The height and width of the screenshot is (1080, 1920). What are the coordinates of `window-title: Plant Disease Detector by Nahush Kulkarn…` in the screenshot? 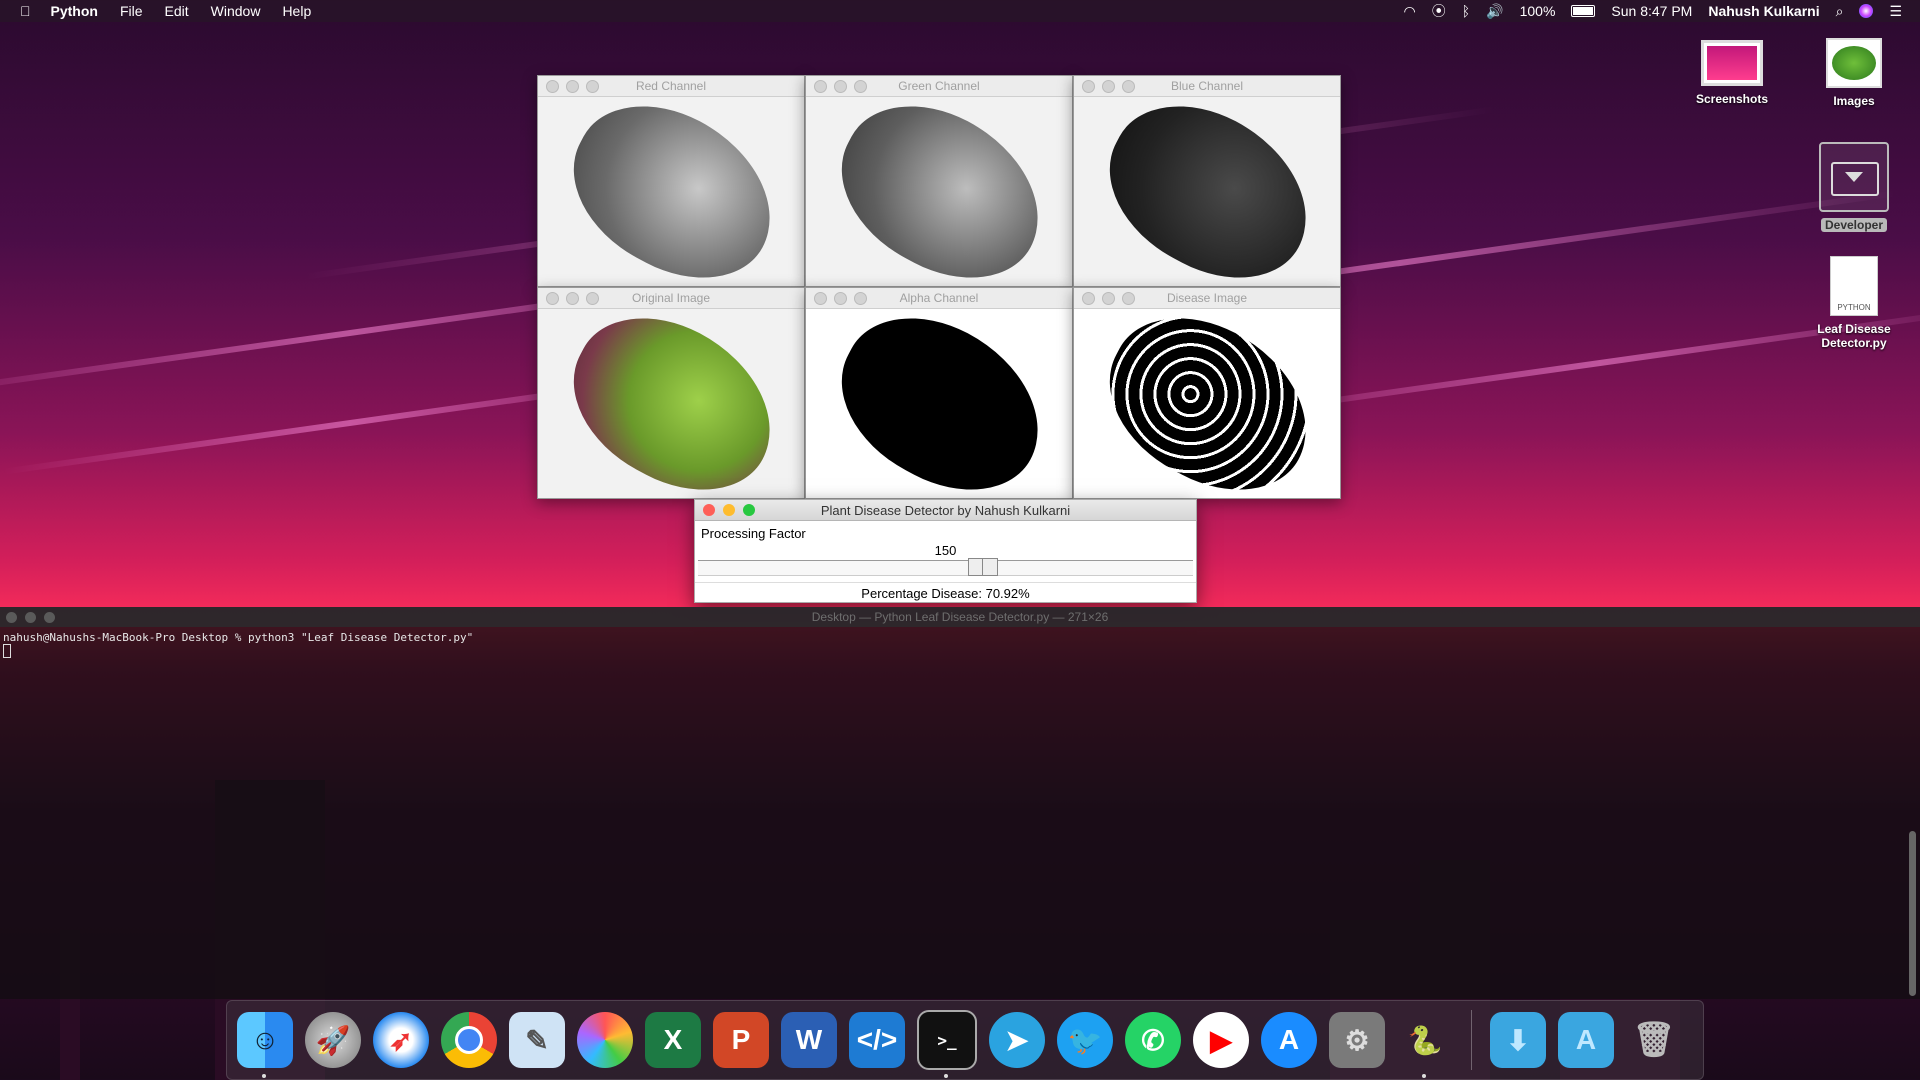 It's located at (945, 510).